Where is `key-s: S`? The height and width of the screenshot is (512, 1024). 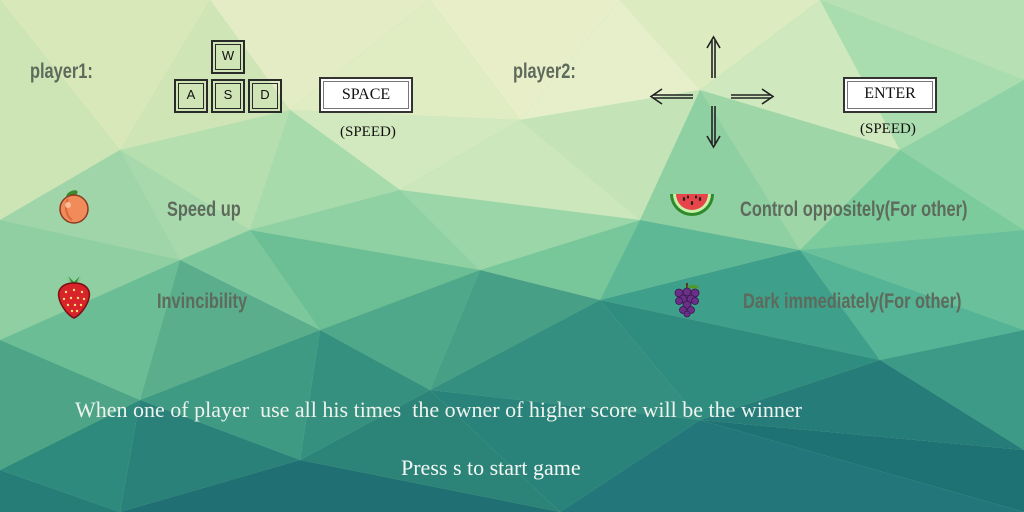
key-s: S is located at coordinates (228, 96).